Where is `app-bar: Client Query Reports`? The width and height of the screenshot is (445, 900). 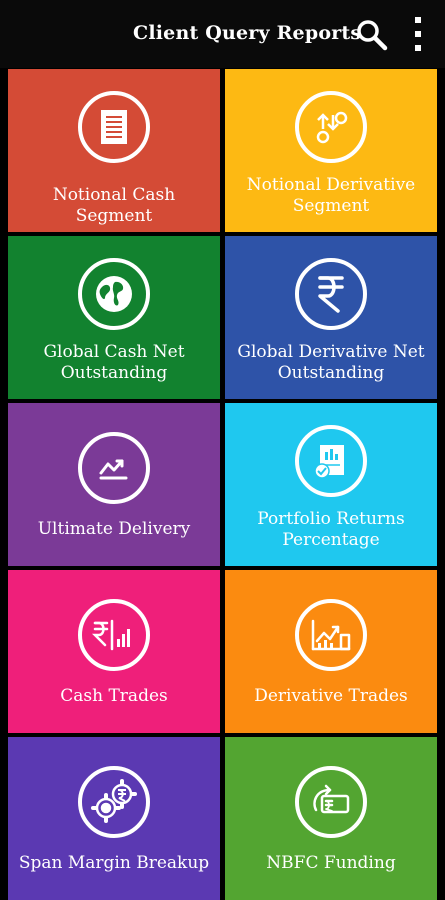
app-bar: Client Query Reports is located at coordinates (222, 34).